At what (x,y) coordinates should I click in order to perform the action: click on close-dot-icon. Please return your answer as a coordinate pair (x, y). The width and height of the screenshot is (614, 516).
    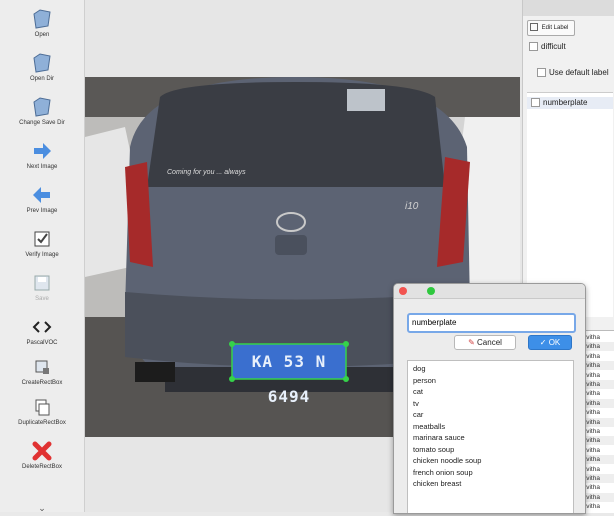
    Looking at the image, I should click on (403, 291).